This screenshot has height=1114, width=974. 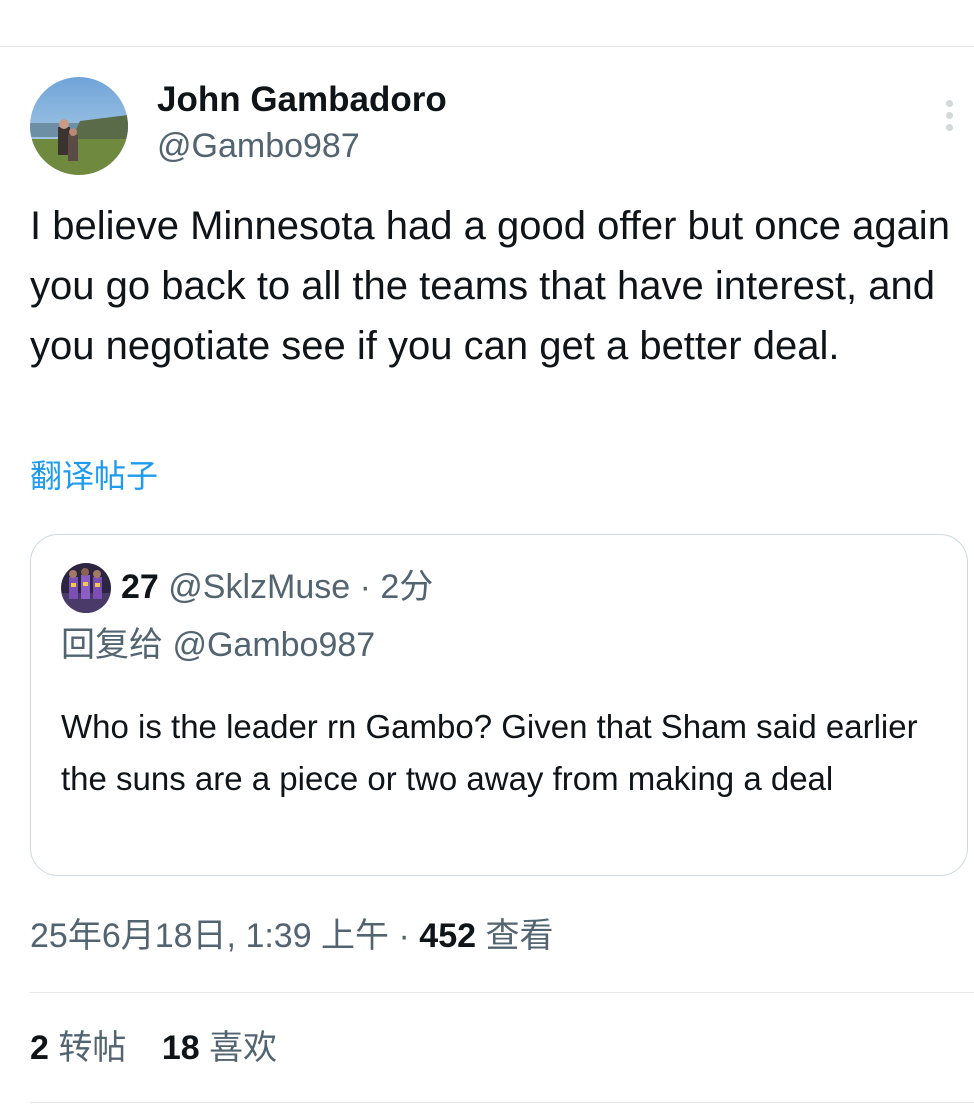 I want to click on author-name: John Gambadoro, so click(x=302, y=100).